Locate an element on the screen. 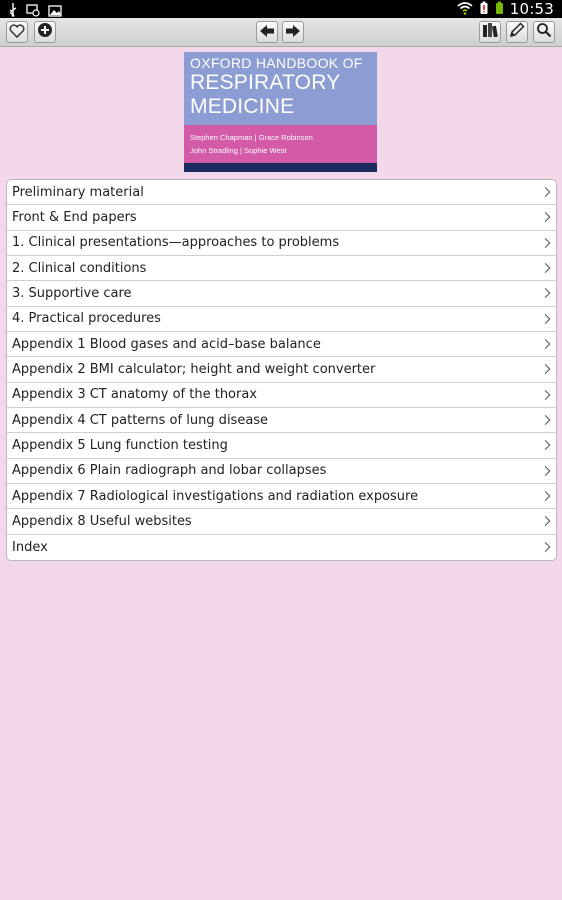 The width and height of the screenshot is (562, 900). book-title-line2: RESPIRATORY is located at coordinates (265, 82).